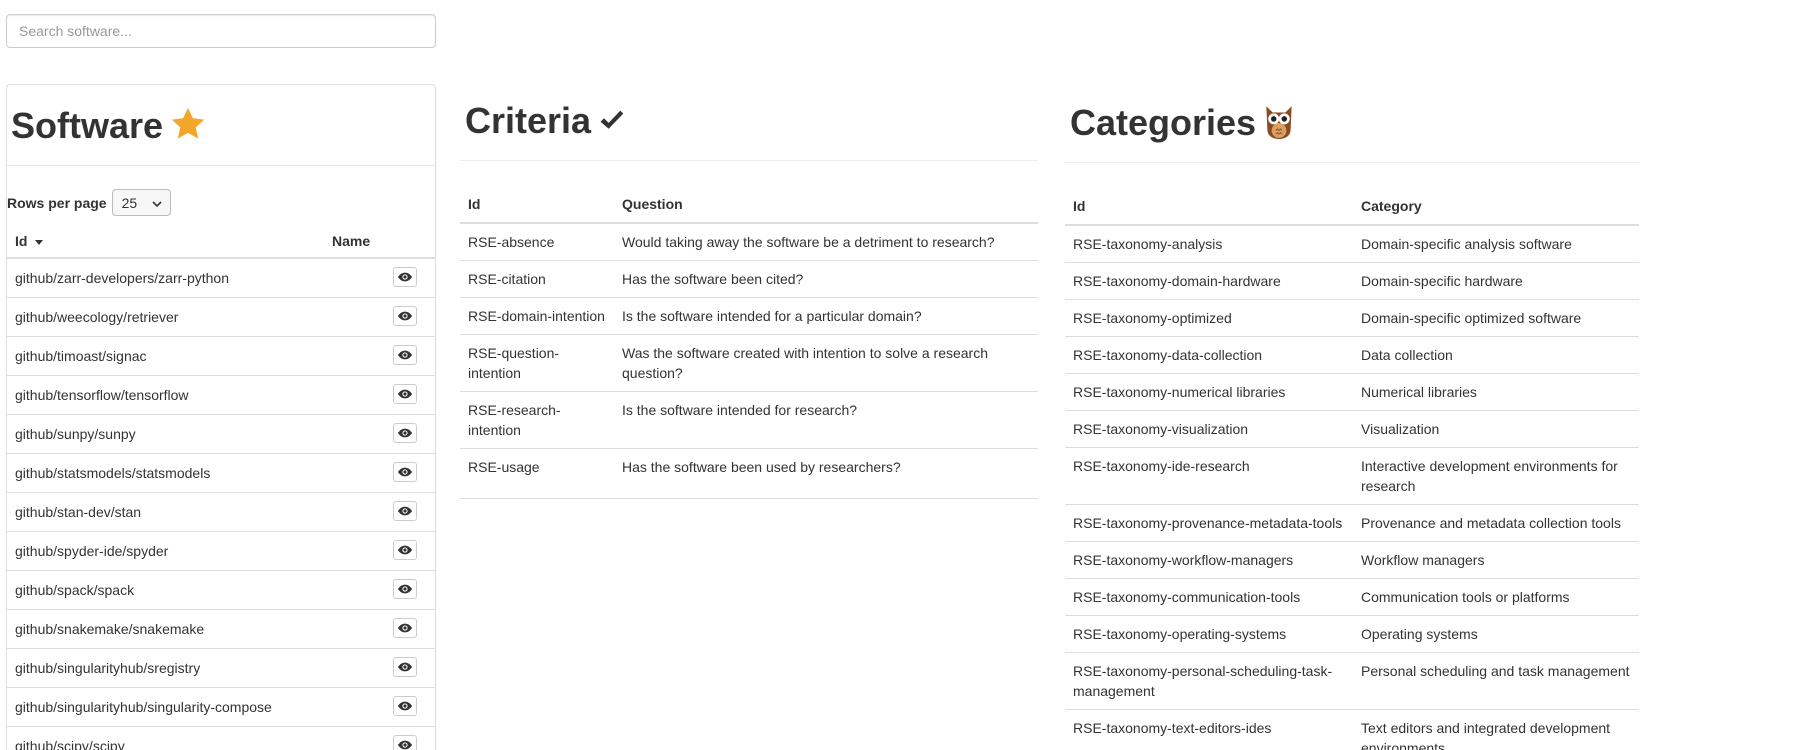  Describe the element at coordinates (81, 356) in the screenshot. I see `software-id: github/timoast/signac` at that location.